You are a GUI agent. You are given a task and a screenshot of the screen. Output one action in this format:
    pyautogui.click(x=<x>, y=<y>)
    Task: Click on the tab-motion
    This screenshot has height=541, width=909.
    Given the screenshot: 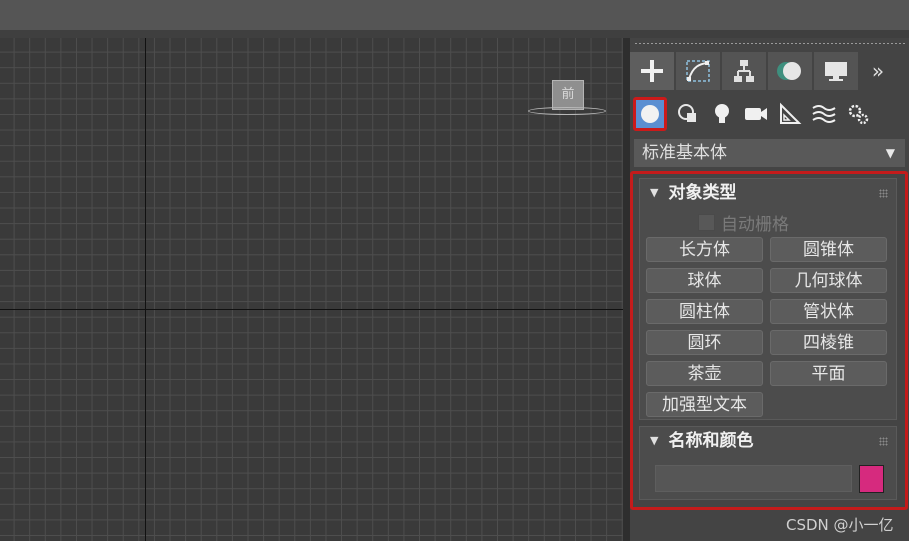 What is the action you would take?
    pyautogui.click(x=790, y=71)
    